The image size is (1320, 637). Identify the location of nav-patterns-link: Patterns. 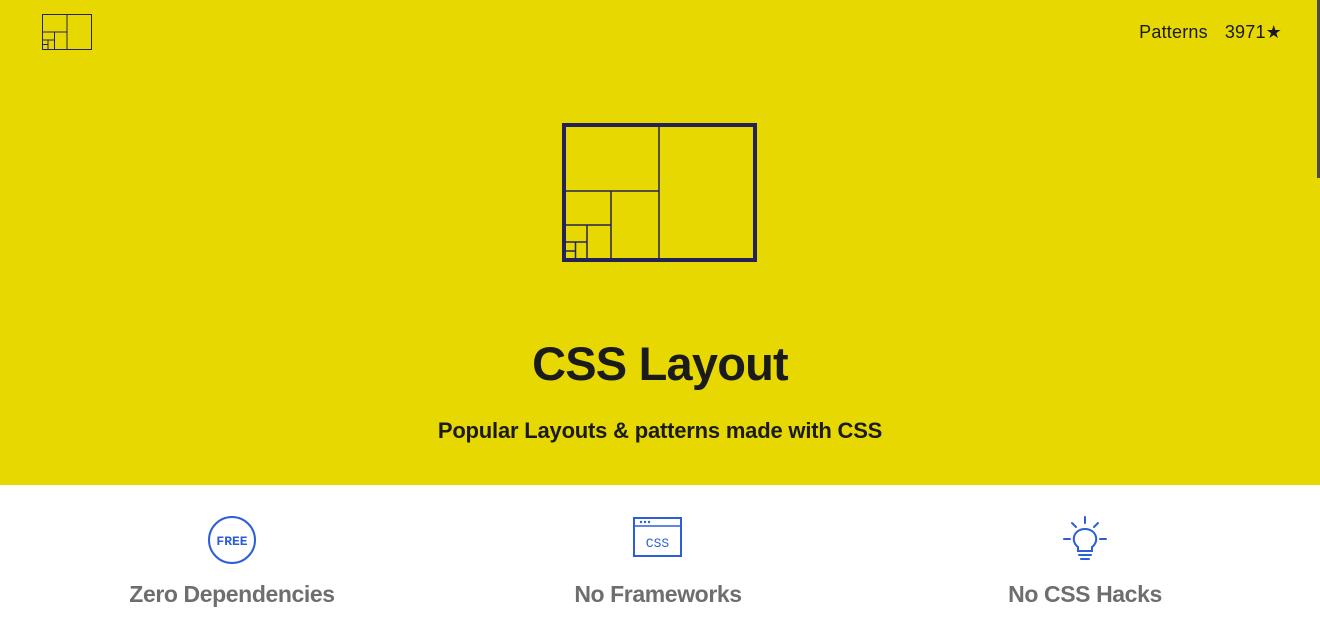
(1173, 32).